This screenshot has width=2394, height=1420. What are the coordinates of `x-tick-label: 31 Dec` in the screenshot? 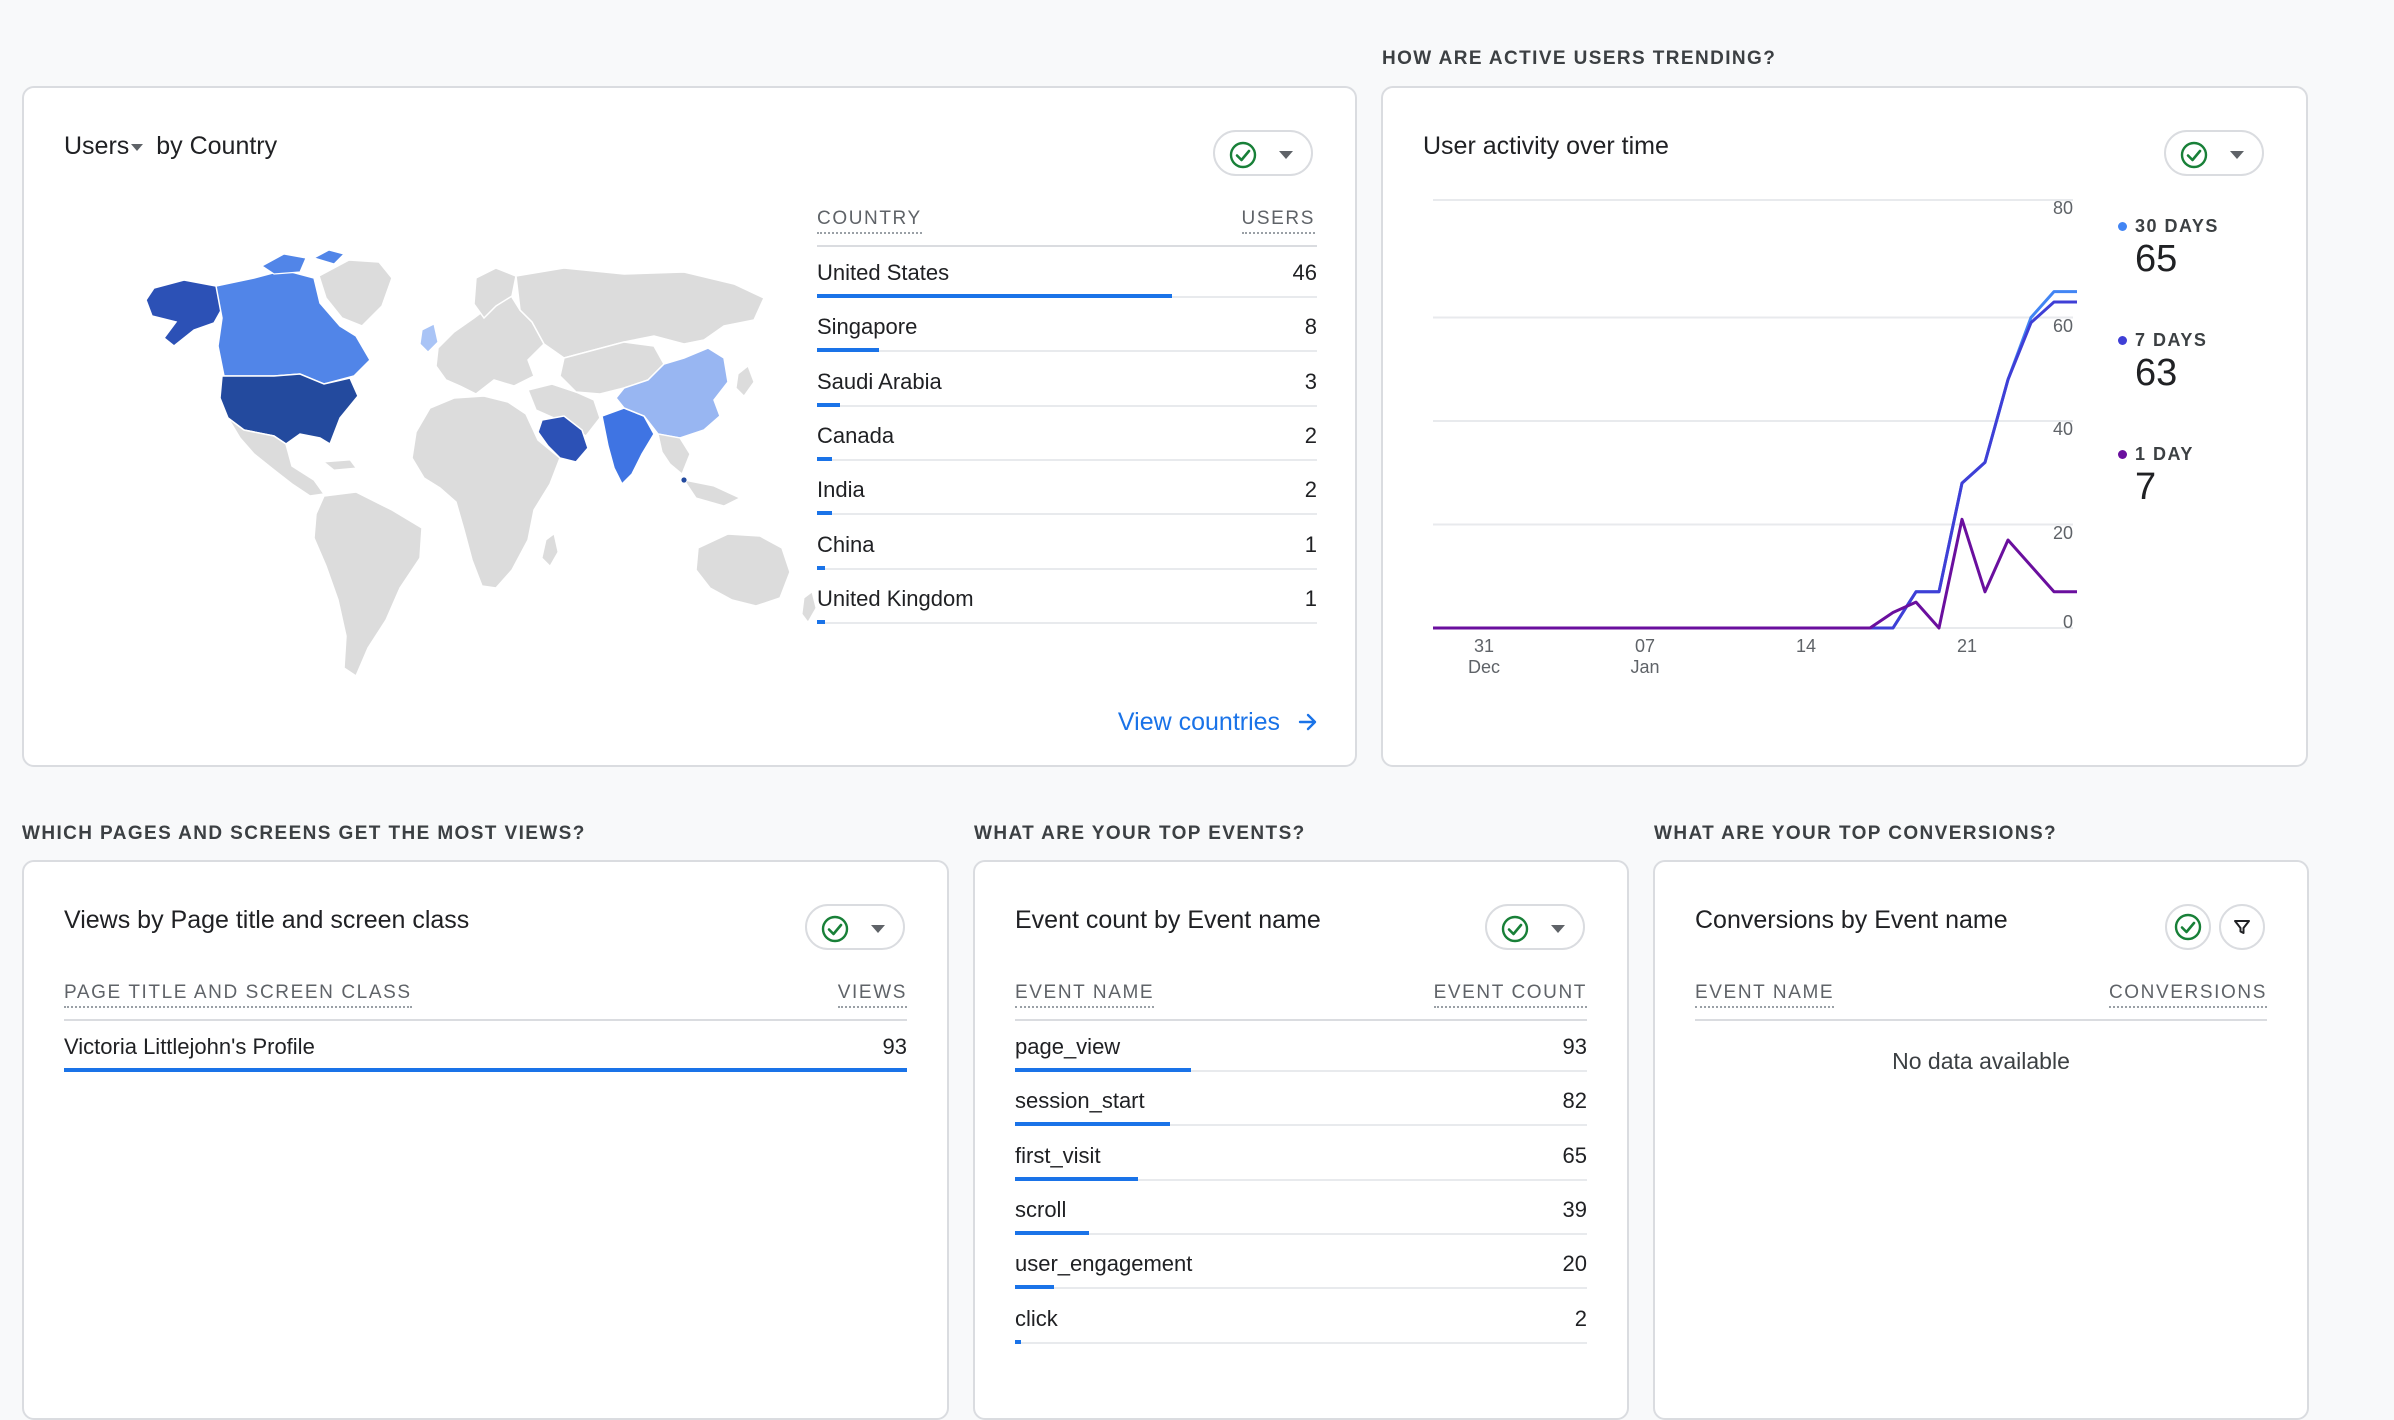 It's located at (1484, 657).